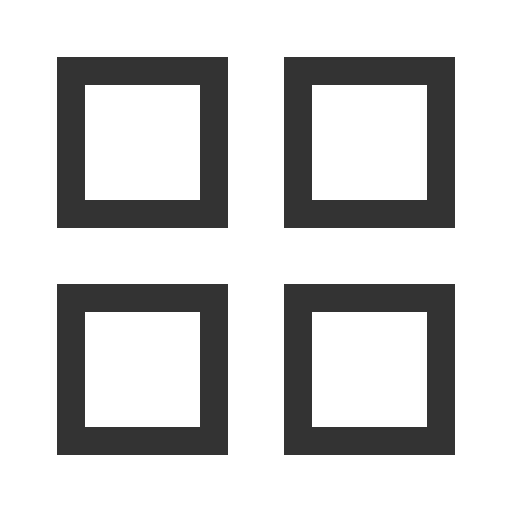 This screenshot has width=512, height=512. Describe the element at coordinates (142, 142) in the screenshot. I see `grid-square-top-left` at that location.